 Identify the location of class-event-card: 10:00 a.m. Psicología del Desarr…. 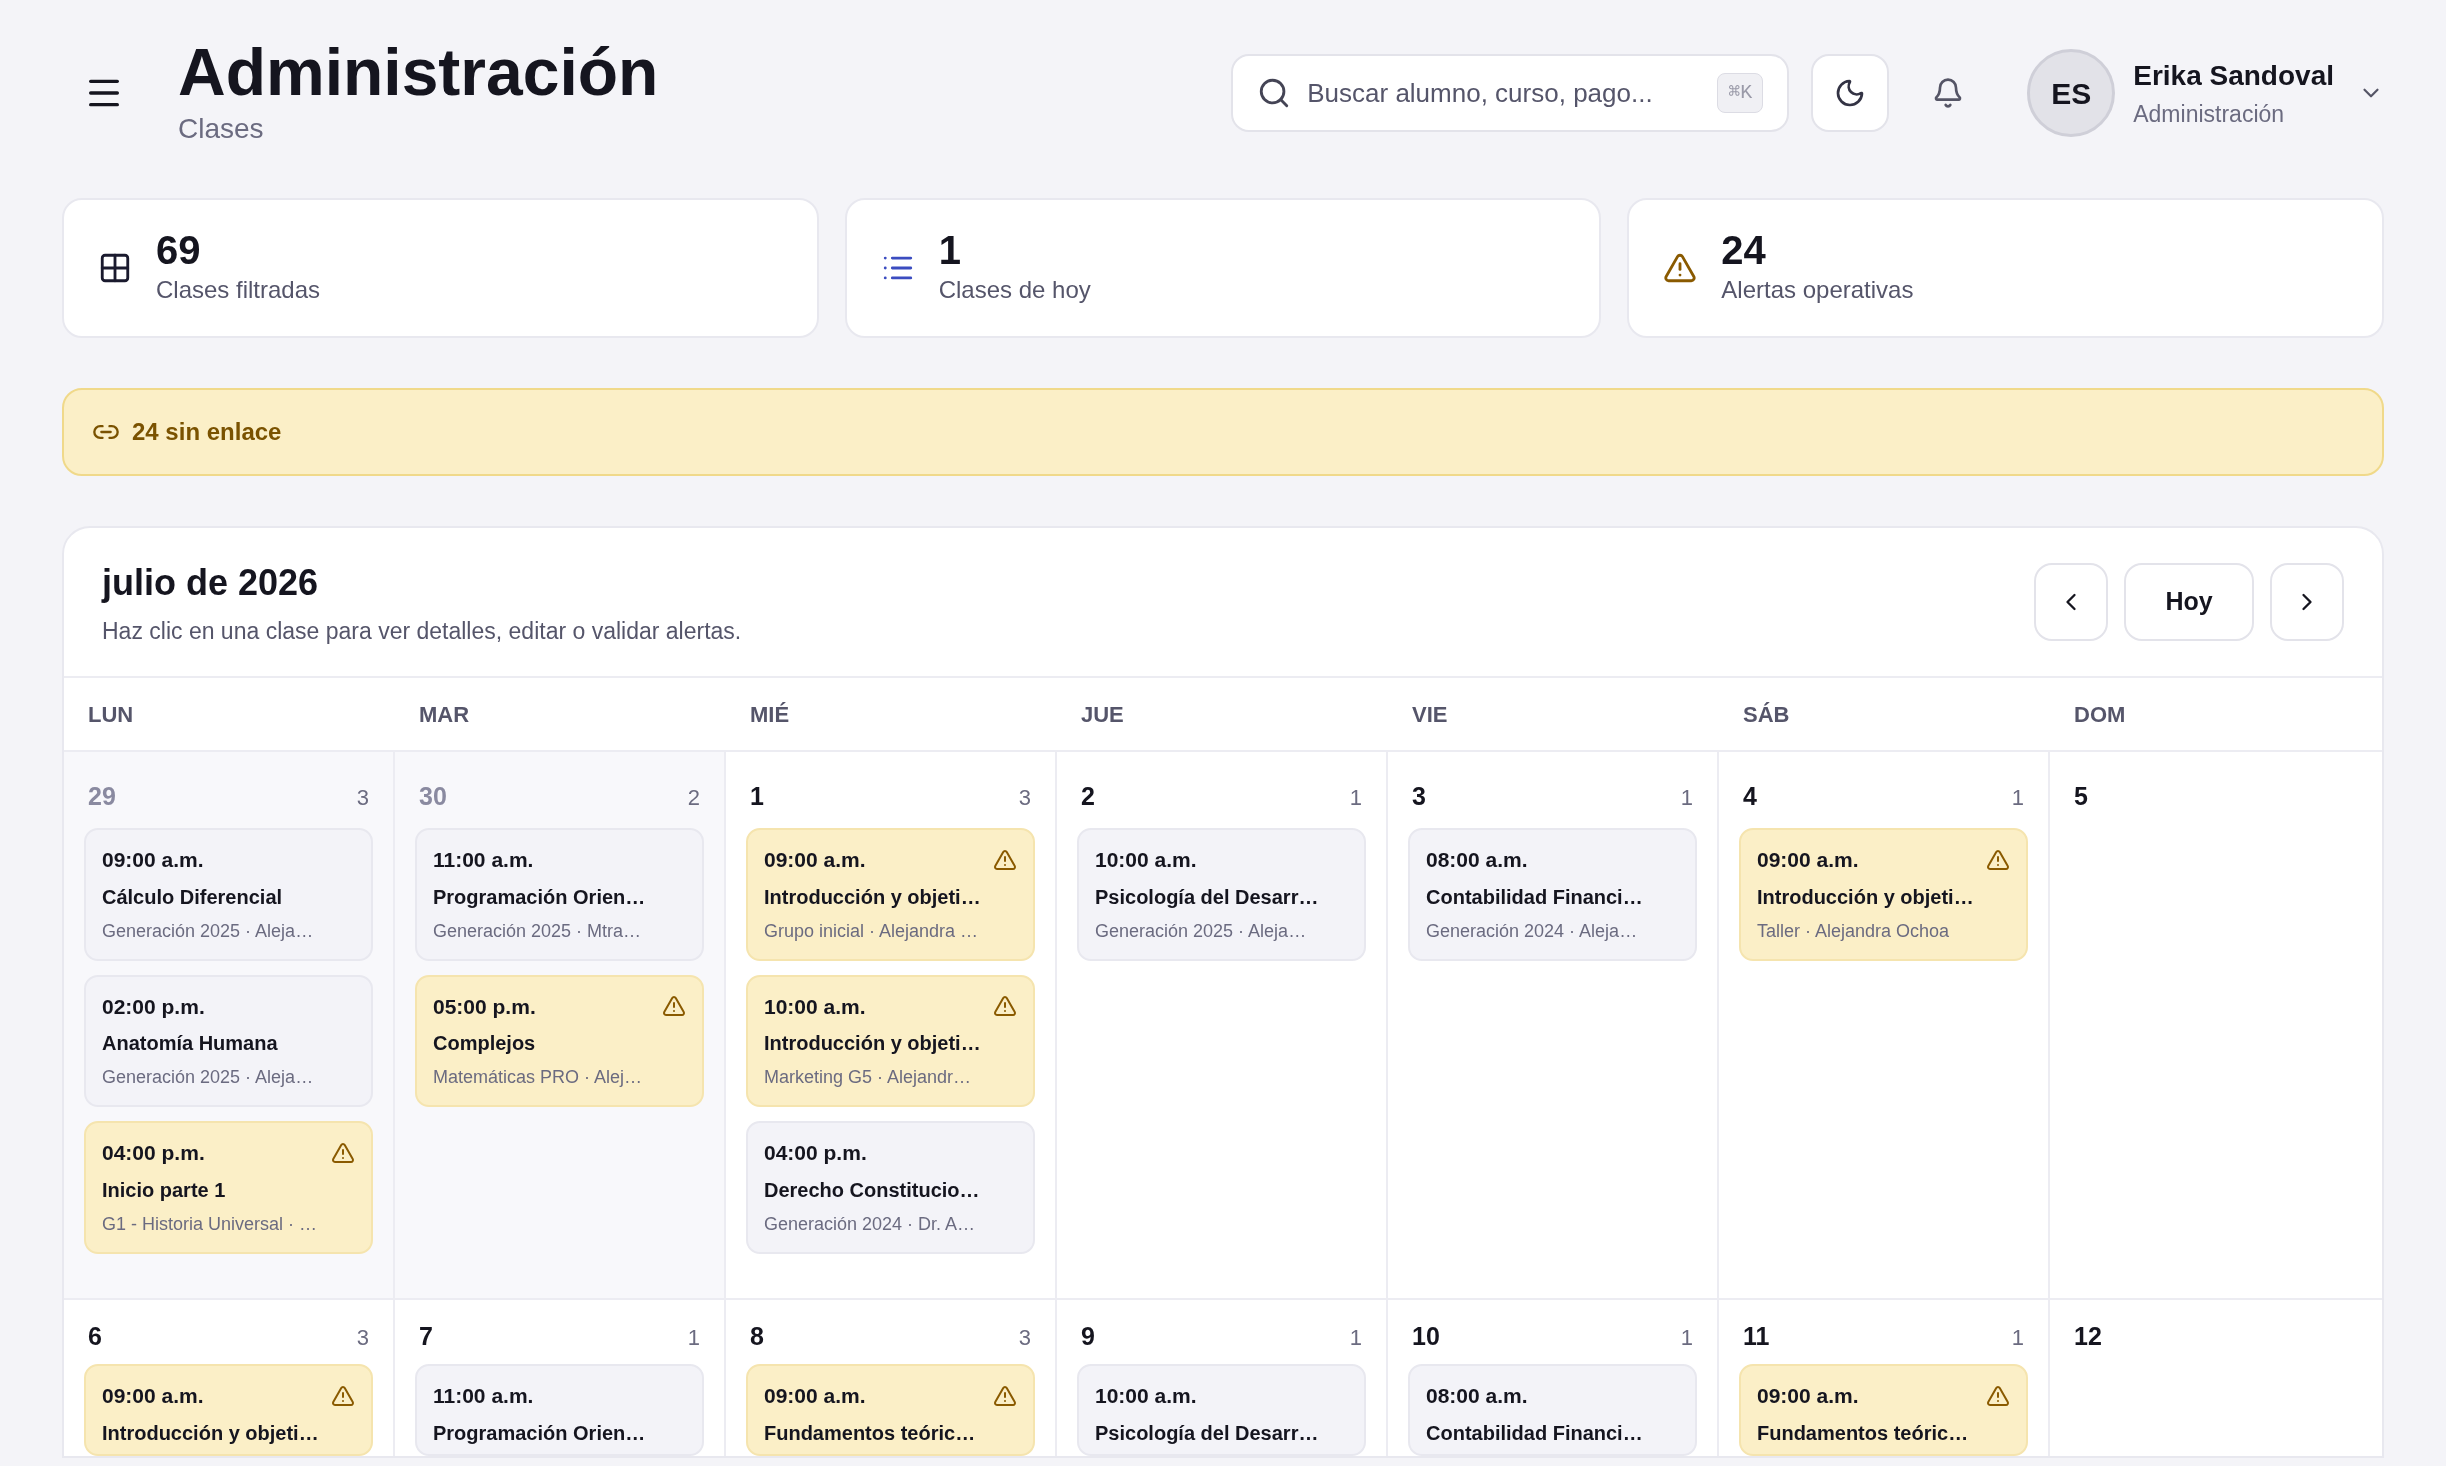
(1221, 1410).